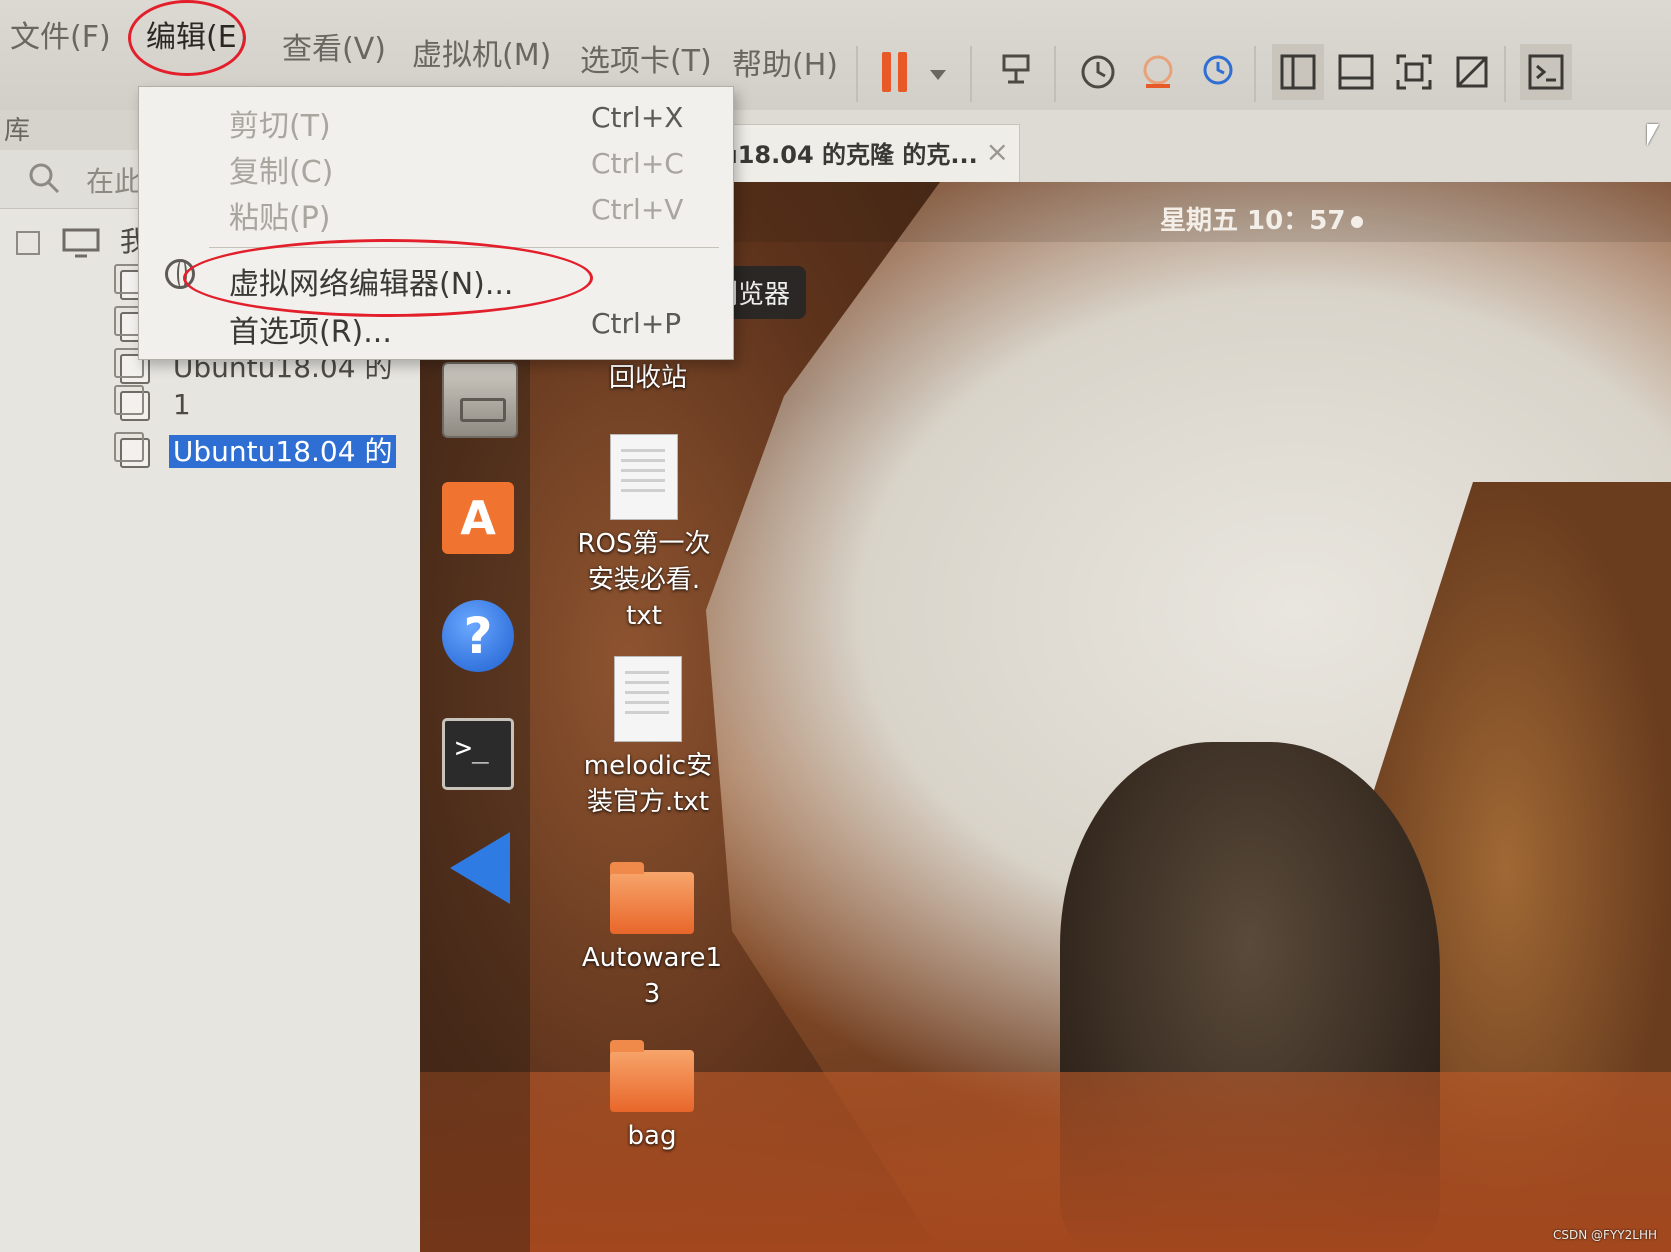  What do you see at coordinates (478, 754) in the screenshot?
I see `terminal-icon: >_` at bounding box center [478, 754].